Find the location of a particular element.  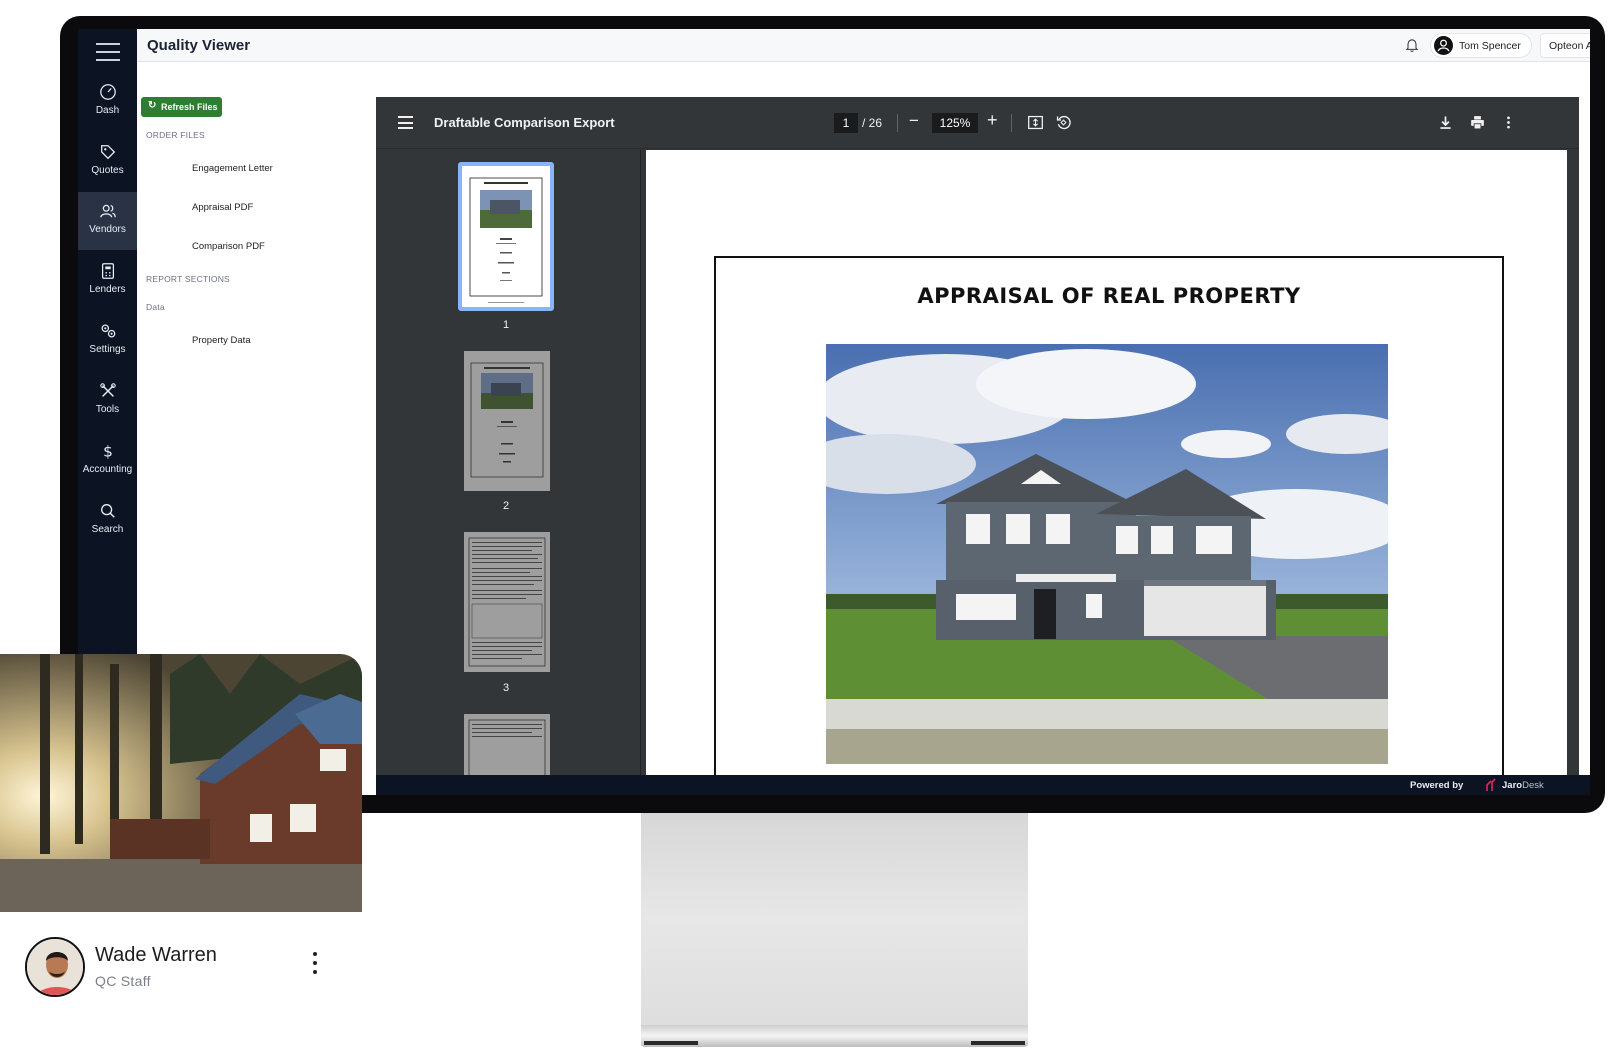

thumbnail-sidebar: 1 2 3 is located at coordinates (508, 462).